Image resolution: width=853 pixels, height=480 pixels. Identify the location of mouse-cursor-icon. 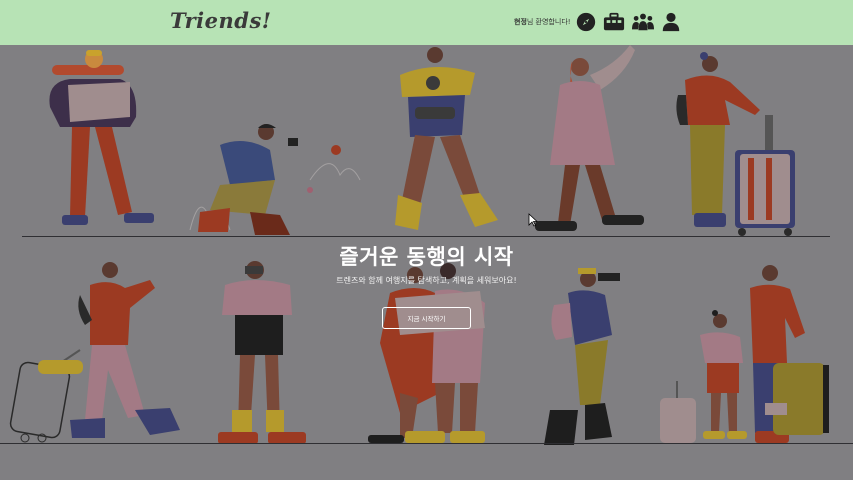
(533, 219).